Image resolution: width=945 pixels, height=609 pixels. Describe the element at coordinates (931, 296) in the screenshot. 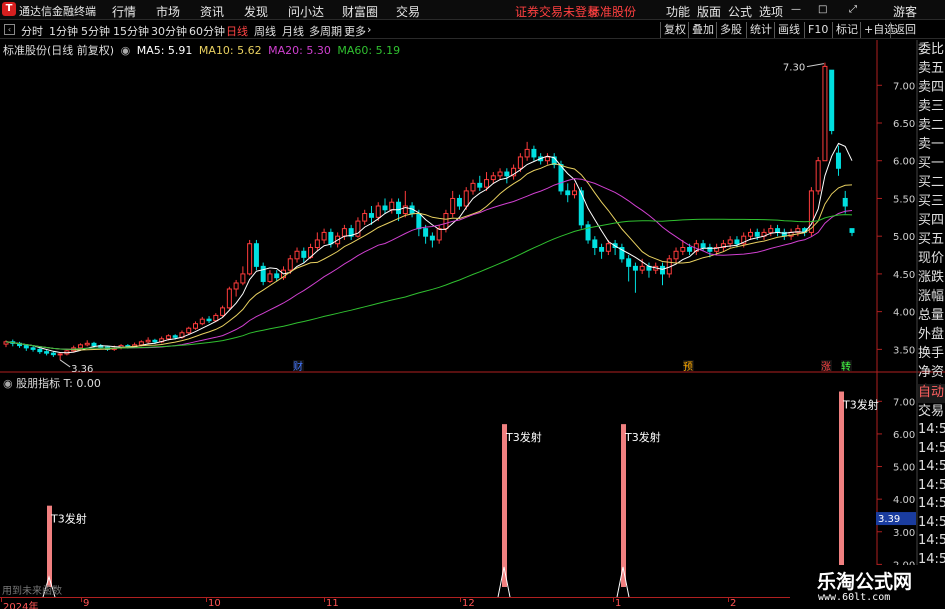

I see `sidebar-item: 涨幅` at that location.